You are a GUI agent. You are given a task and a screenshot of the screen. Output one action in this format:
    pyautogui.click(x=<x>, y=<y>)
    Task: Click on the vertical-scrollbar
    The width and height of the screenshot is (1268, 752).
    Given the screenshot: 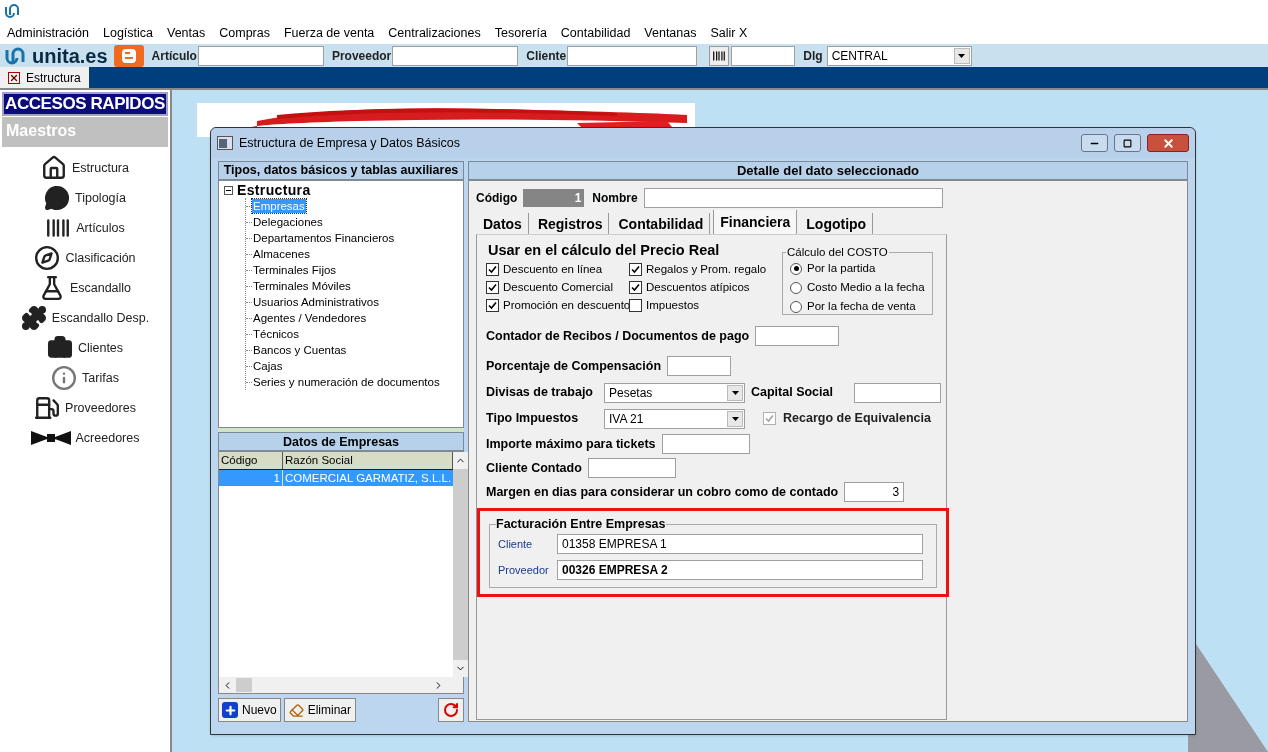 What is the action you would take?
    pyautogui.click(x=461, y=564)
    